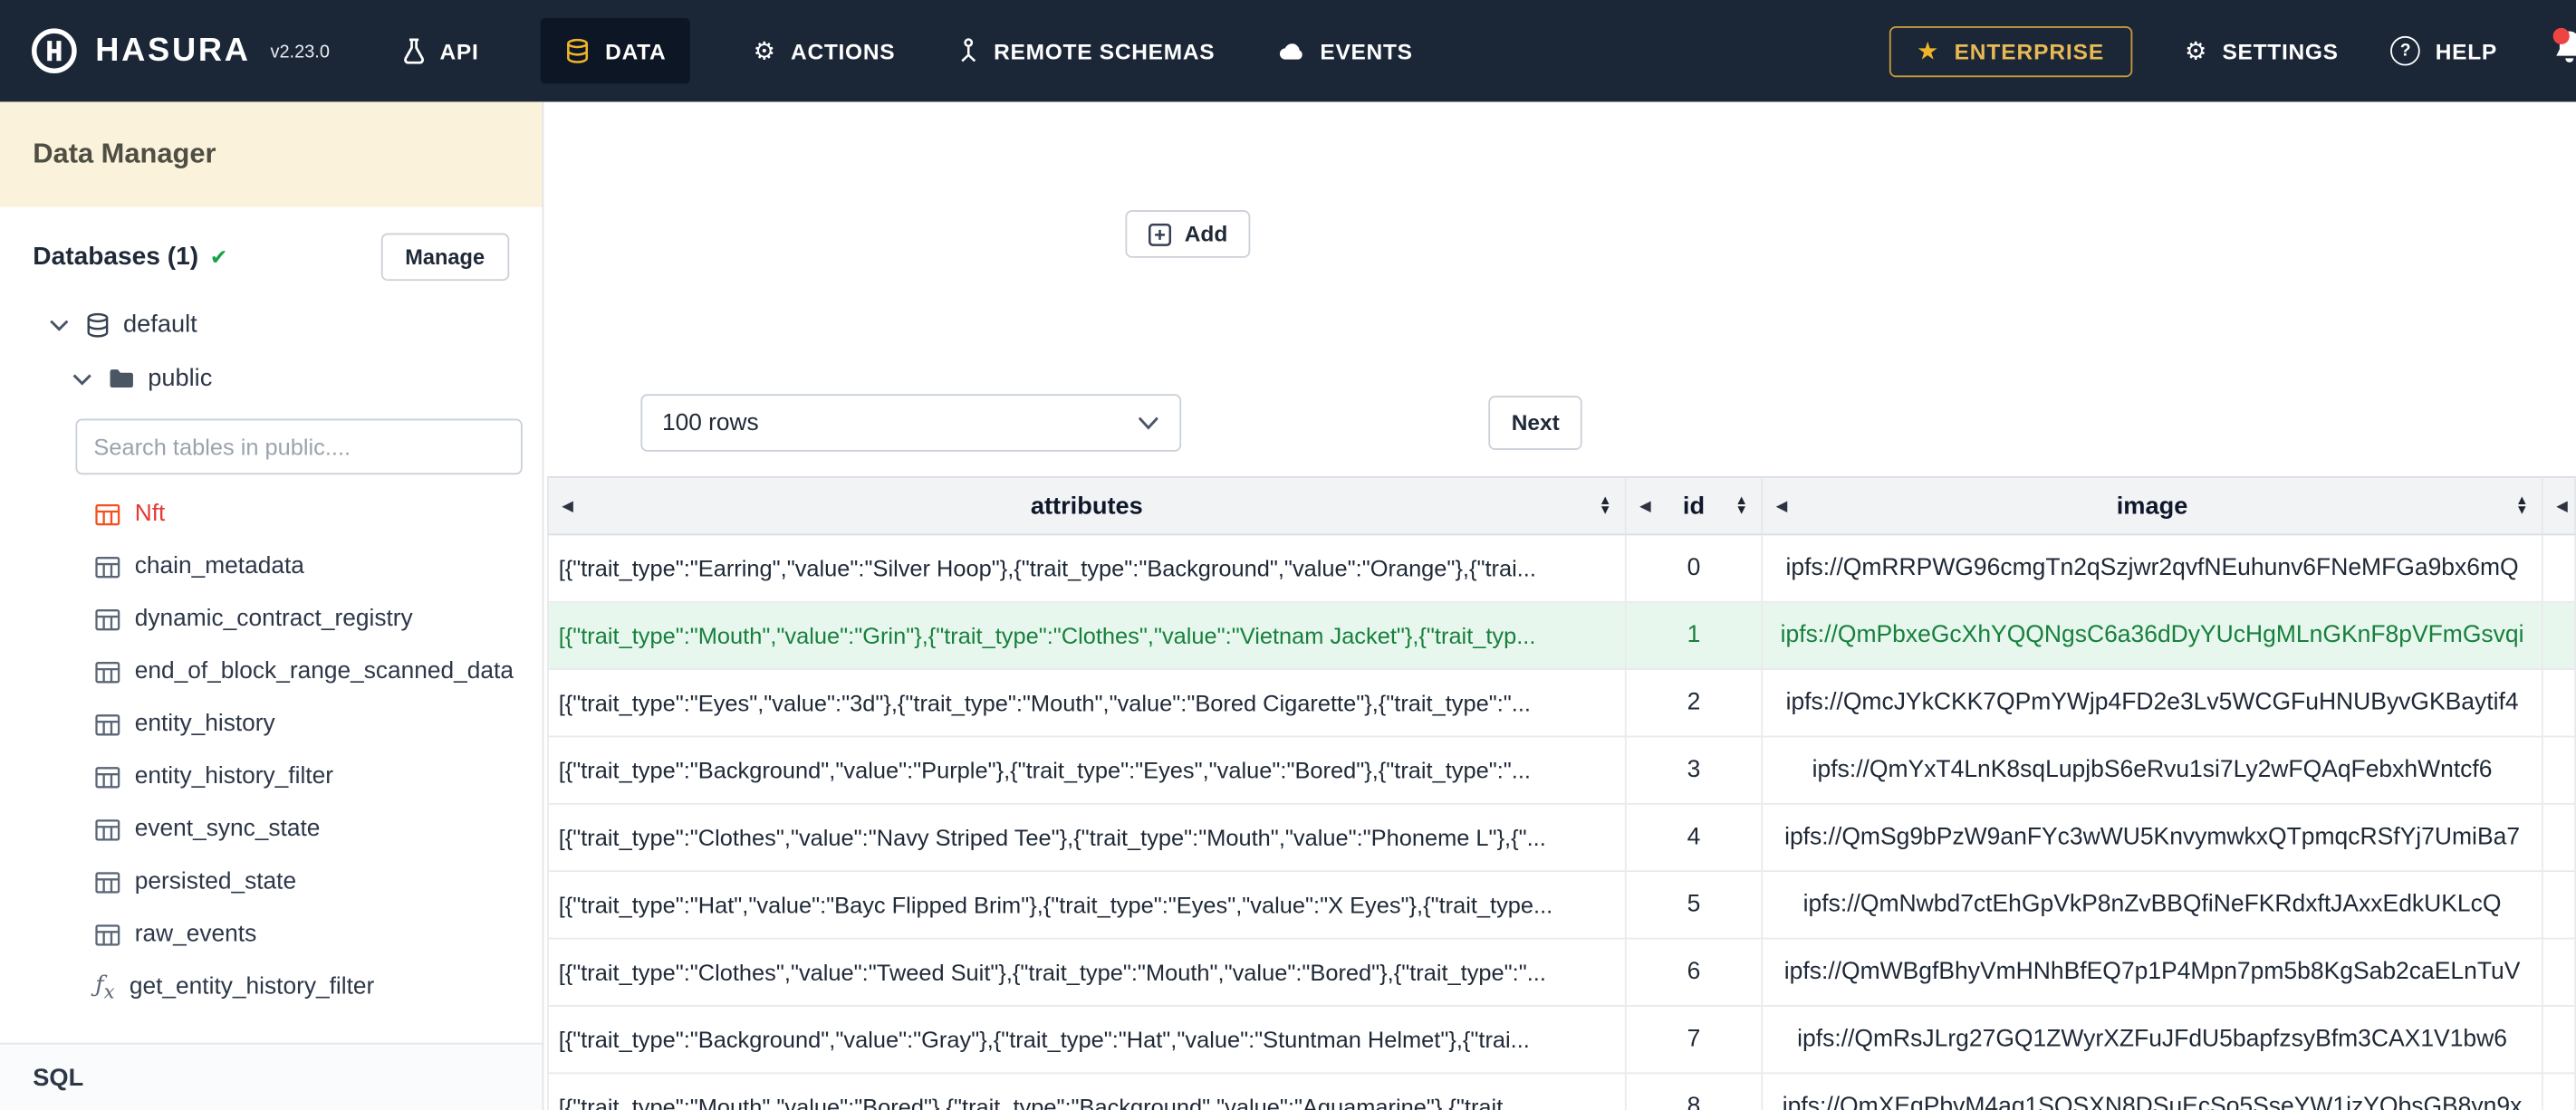  Describe the element at coordinates (2443, 51) in the screenshot. I see `nav-help: ? HELP` at that location.